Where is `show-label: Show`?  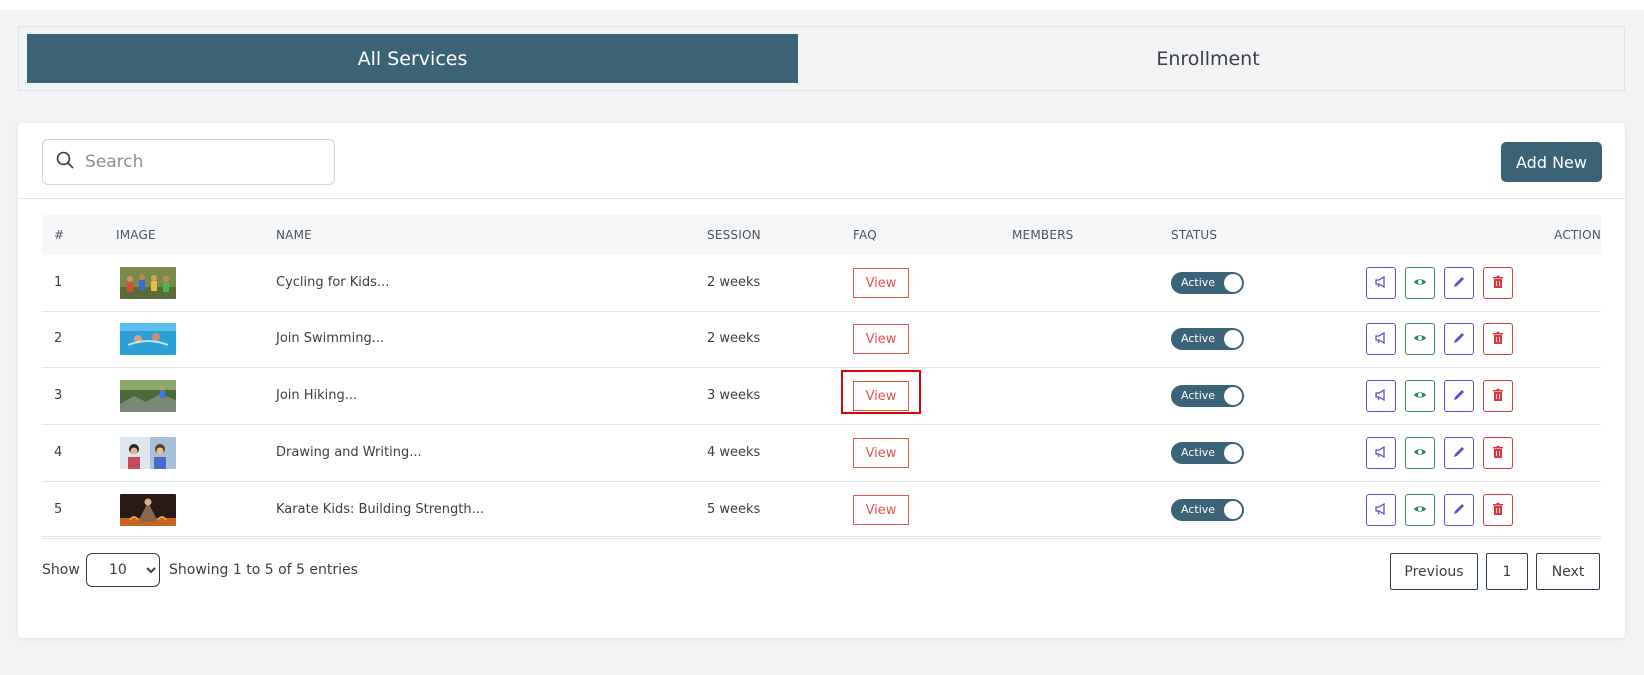 show-label: Show is located at coordinates (61, 570).